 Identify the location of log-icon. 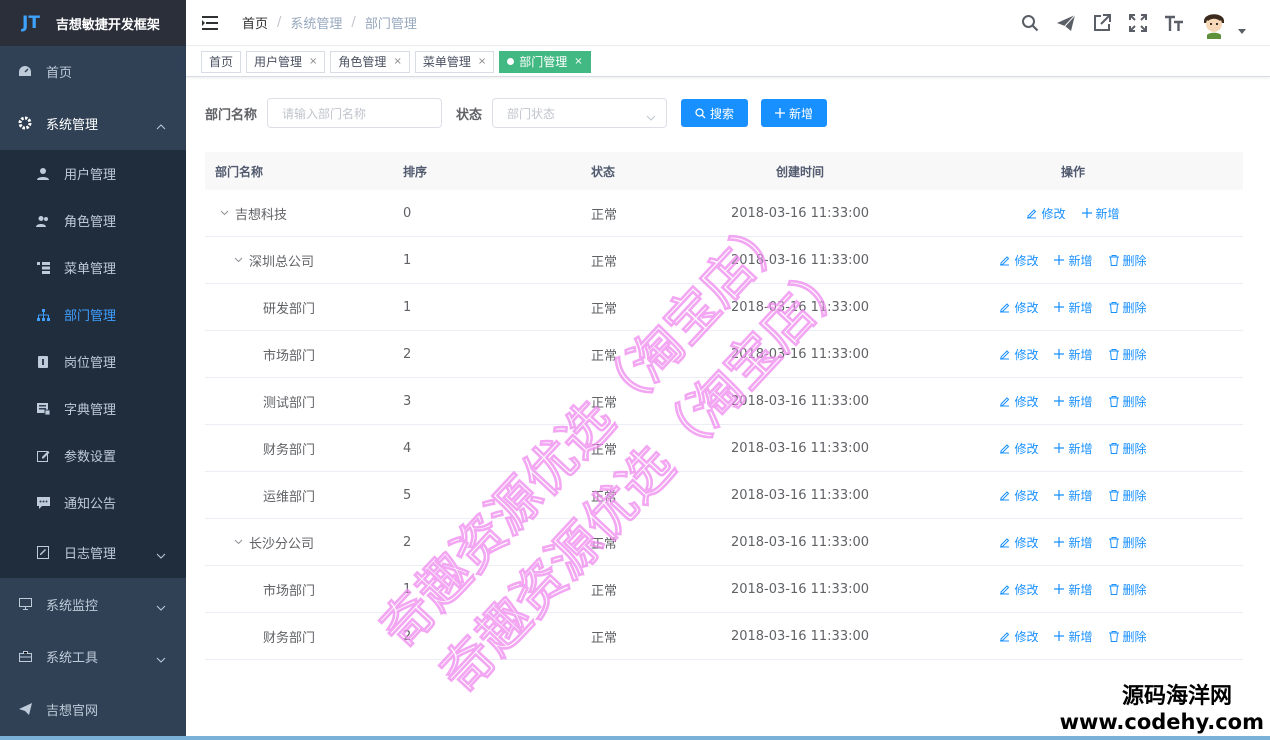
(43, 552).